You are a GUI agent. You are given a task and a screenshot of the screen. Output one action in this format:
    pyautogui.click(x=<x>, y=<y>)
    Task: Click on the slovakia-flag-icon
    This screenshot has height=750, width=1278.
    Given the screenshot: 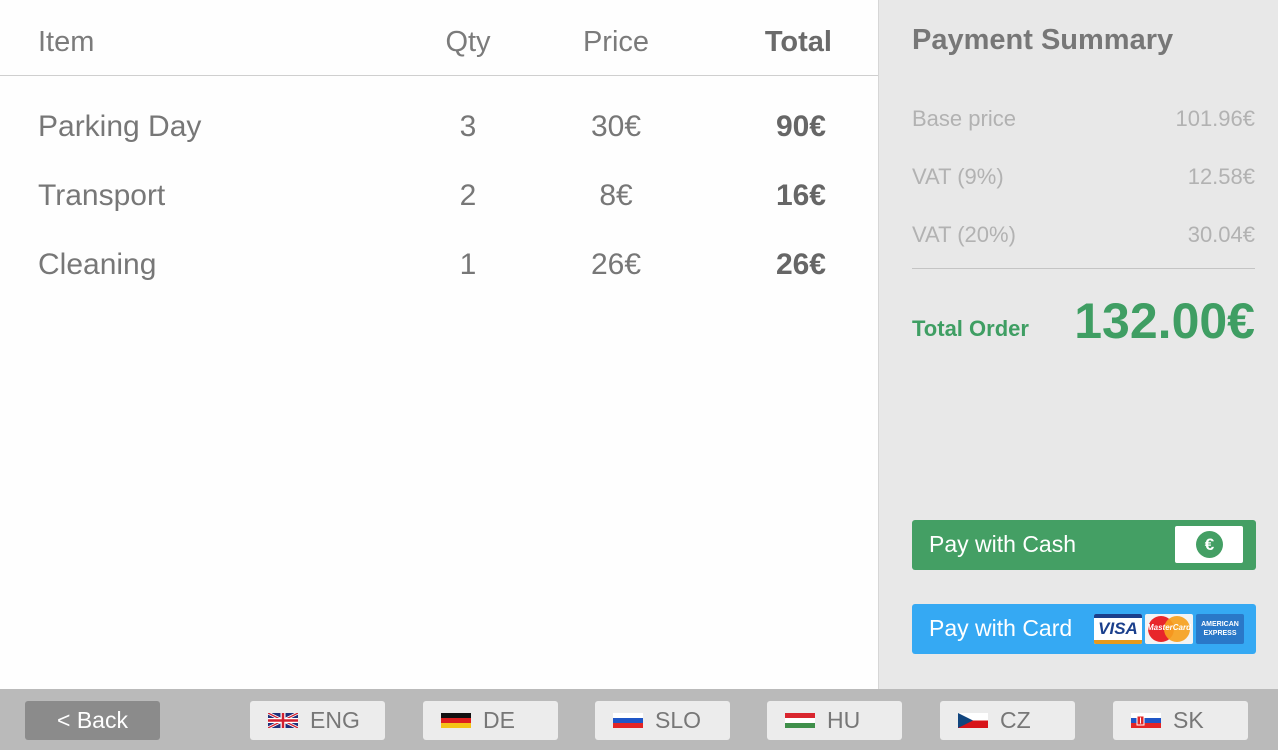 What is the action you would take?
    pyautogui.click(x=1146, y=720)
    